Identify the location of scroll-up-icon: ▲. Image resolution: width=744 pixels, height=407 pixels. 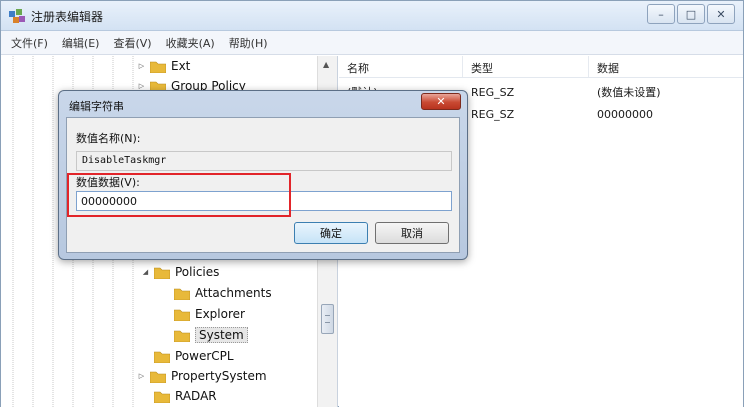
(326, 64).